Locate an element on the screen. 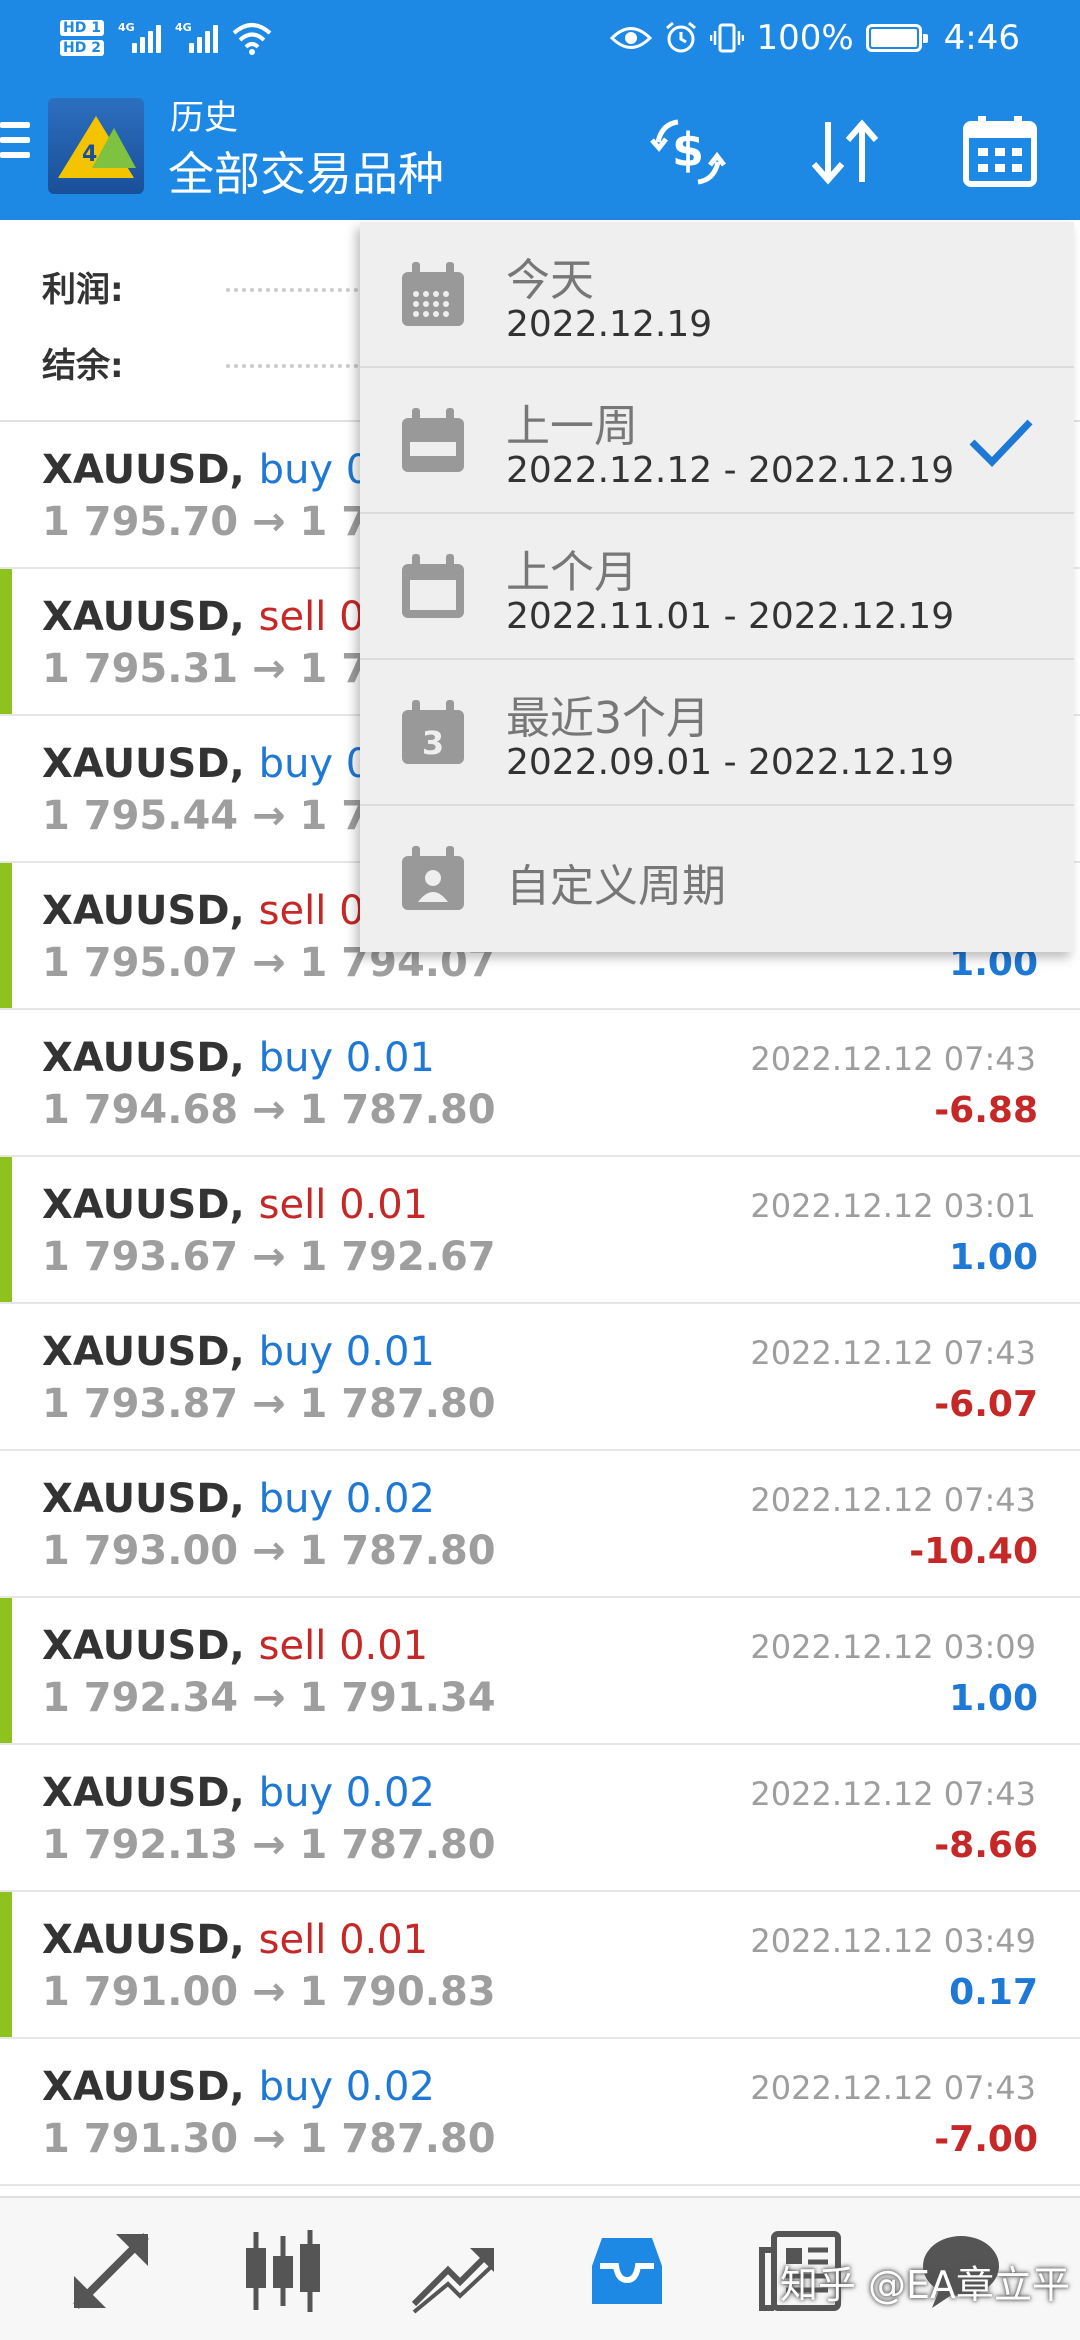  hd1-badge: HD 1 is located at coordinates (82, 28).